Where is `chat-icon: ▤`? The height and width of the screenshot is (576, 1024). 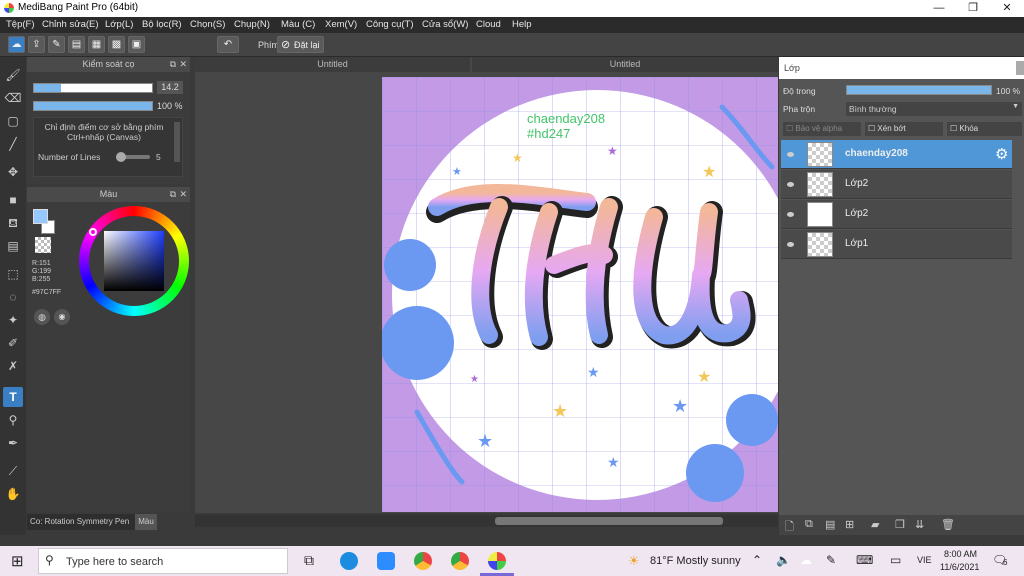
chat-icon: ▤ is located at coordinates (76, 44).